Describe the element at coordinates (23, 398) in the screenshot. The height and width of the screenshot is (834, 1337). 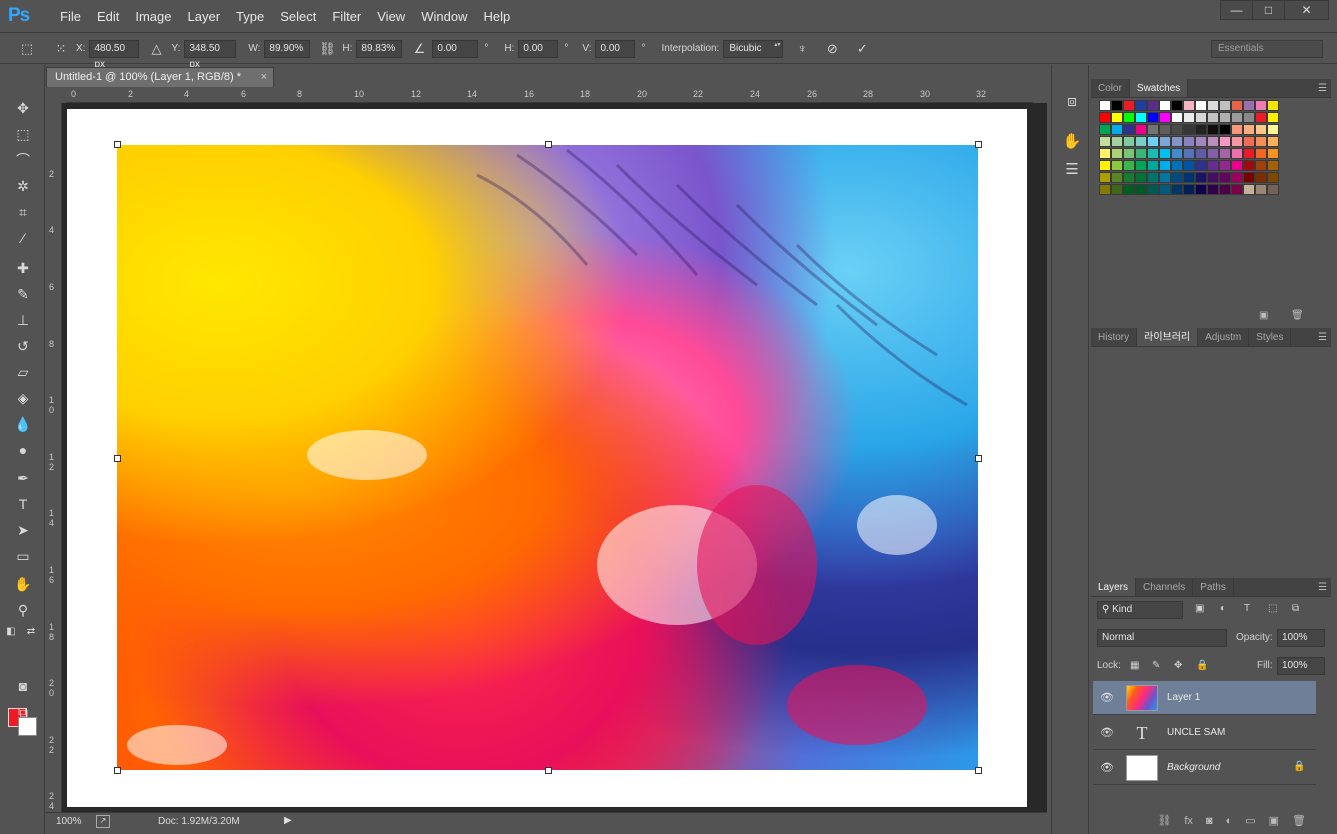
I see `paint-bucket-tool-icon: ◈` at that location.